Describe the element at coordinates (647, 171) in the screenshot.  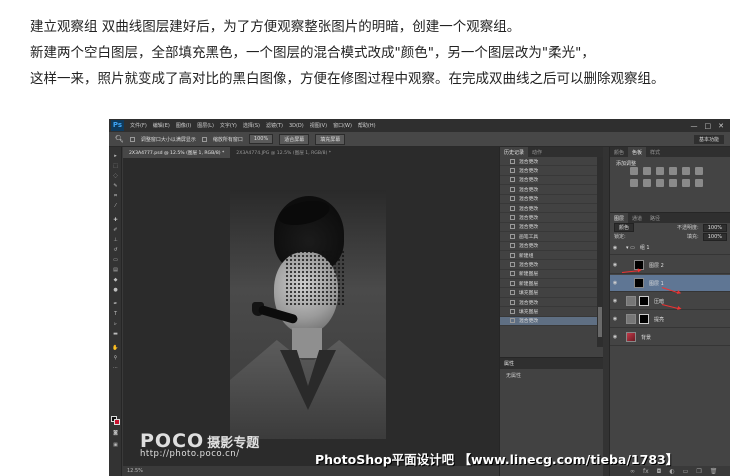
I see `levels-icon` at that location.